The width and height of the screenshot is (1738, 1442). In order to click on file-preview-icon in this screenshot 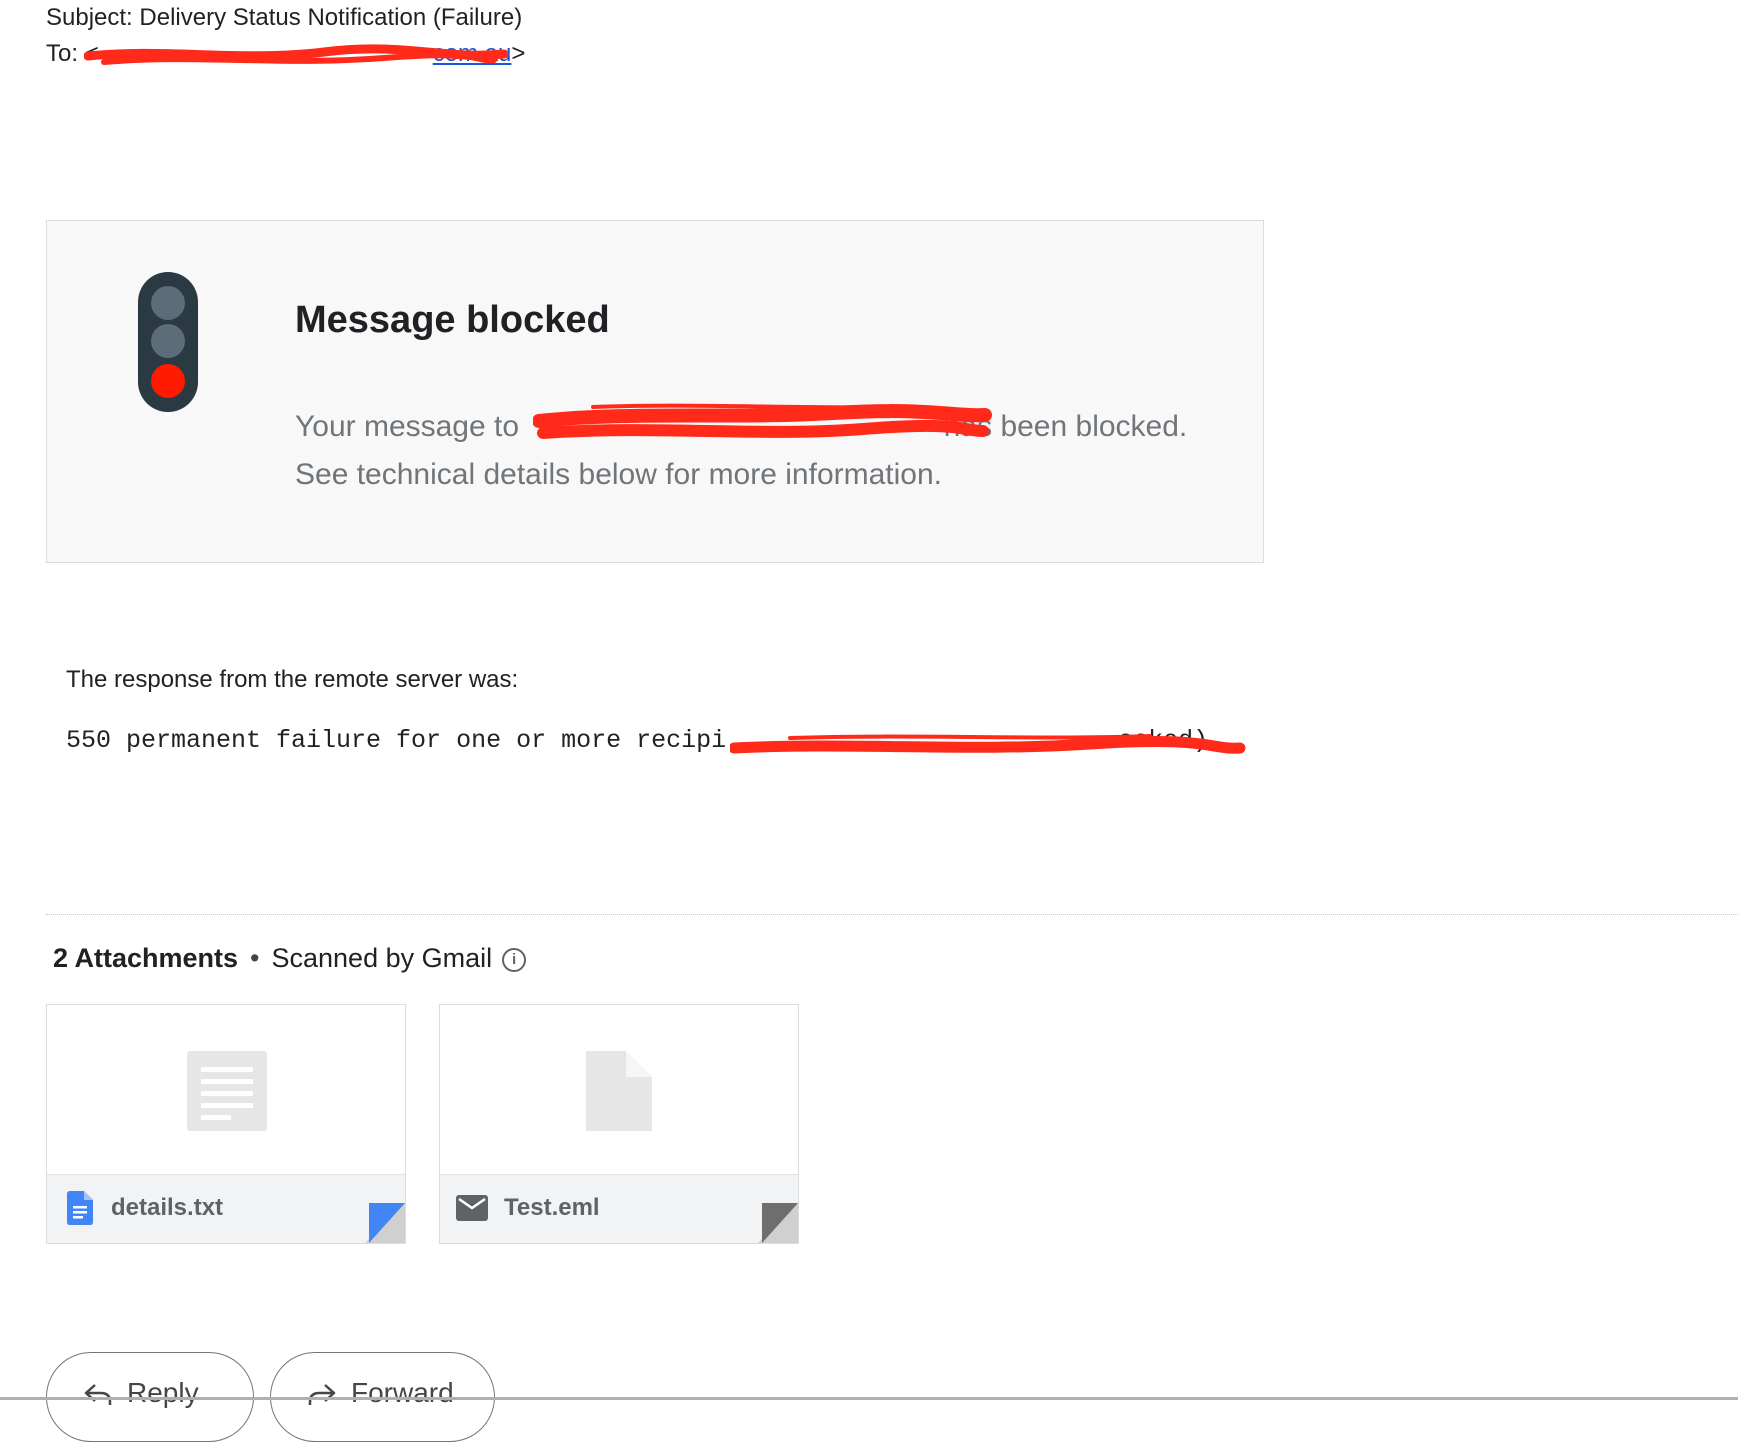, I will do `click(619, 1091)`.